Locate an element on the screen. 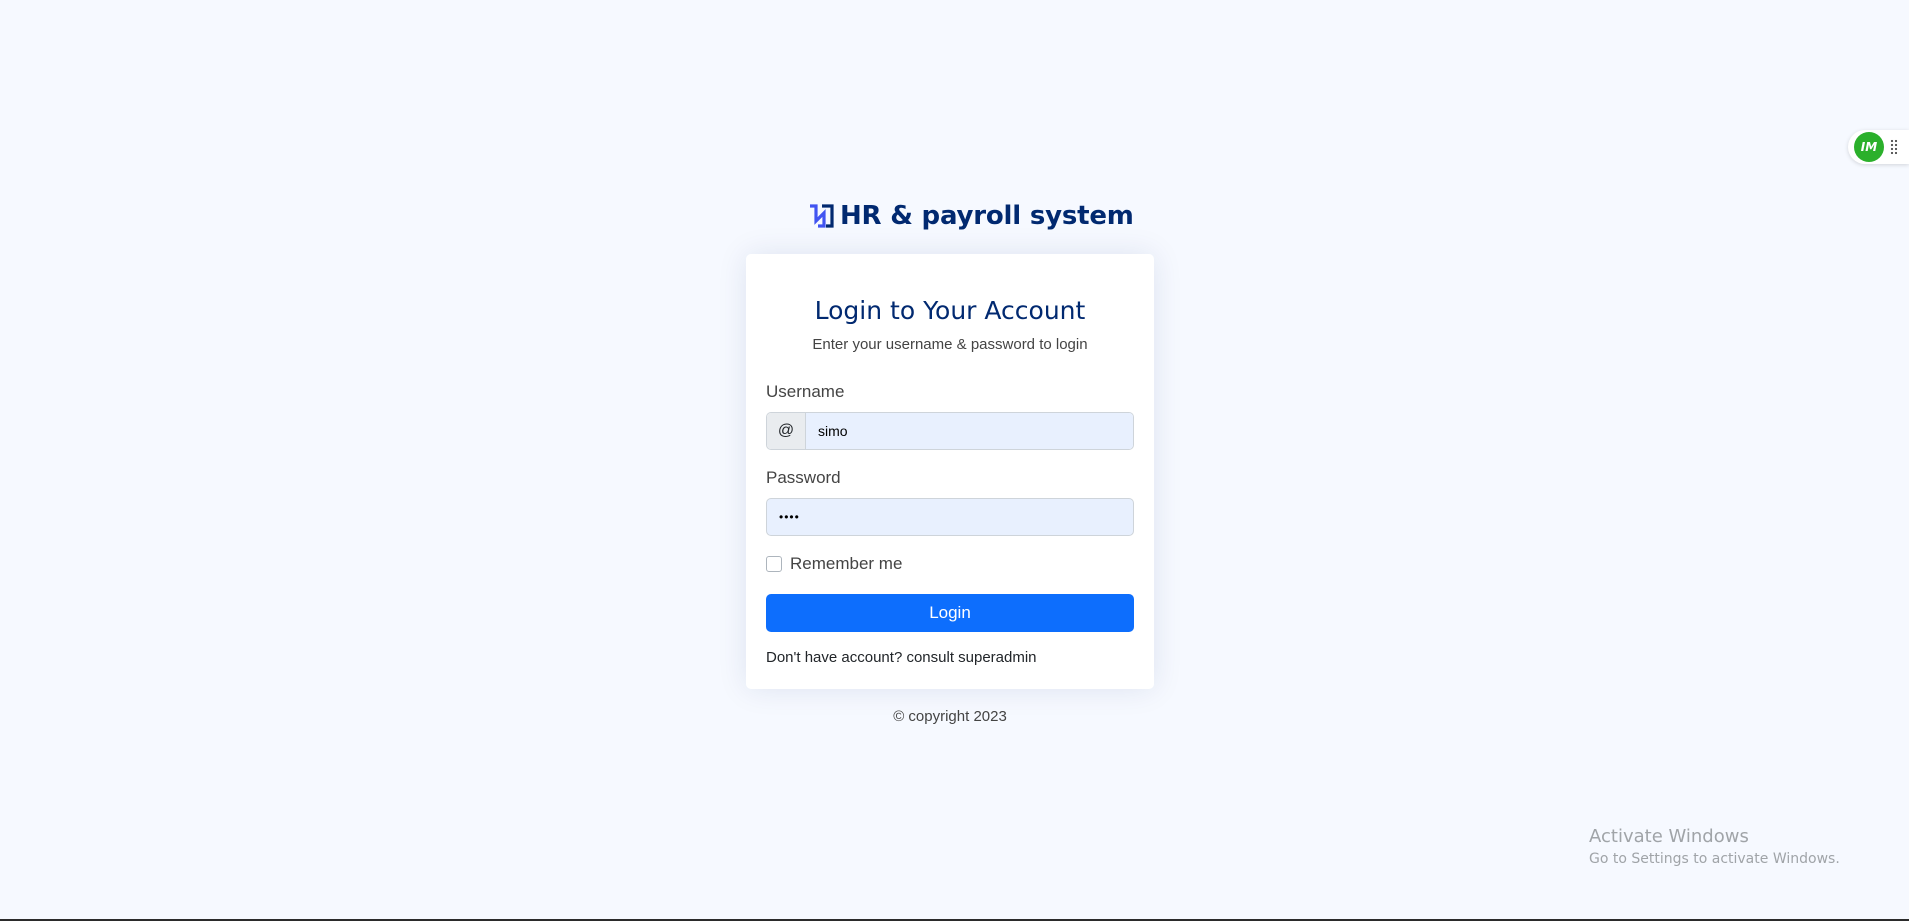  card-title: Login to Your Account is located at coordinates (950, 310).